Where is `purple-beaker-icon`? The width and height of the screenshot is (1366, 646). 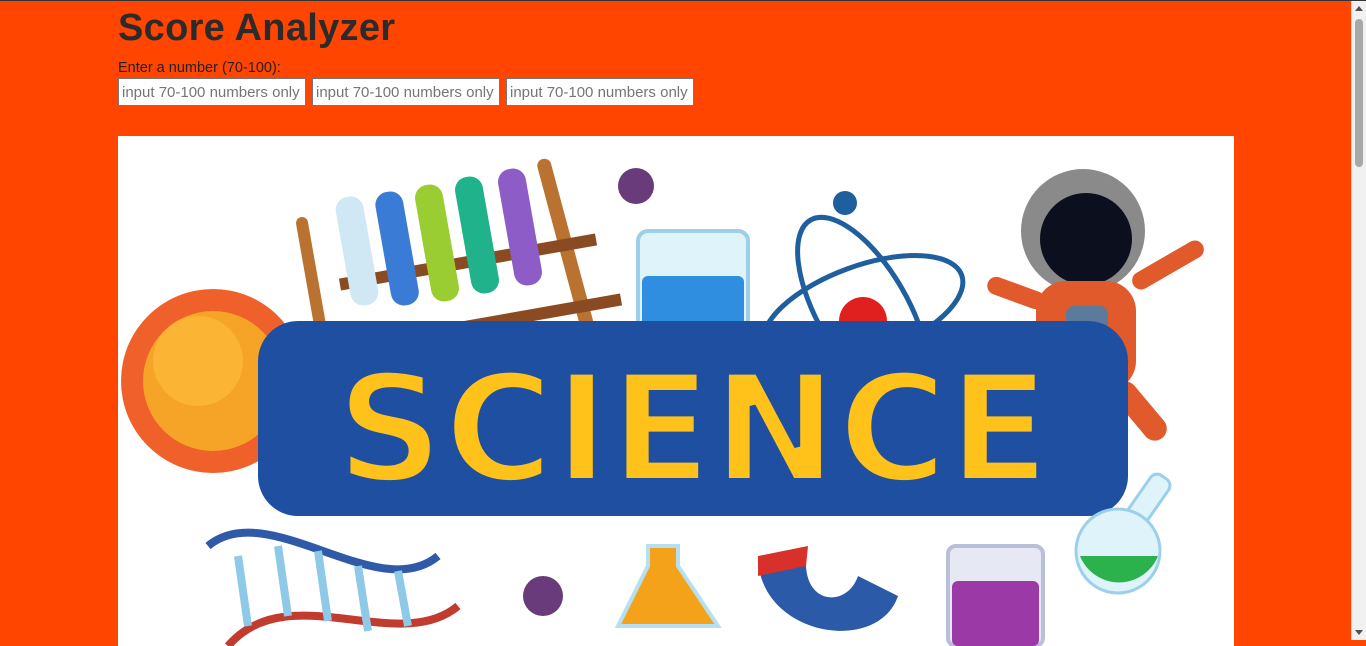
purple-beaker-icon is located at coordinates (995, 595).